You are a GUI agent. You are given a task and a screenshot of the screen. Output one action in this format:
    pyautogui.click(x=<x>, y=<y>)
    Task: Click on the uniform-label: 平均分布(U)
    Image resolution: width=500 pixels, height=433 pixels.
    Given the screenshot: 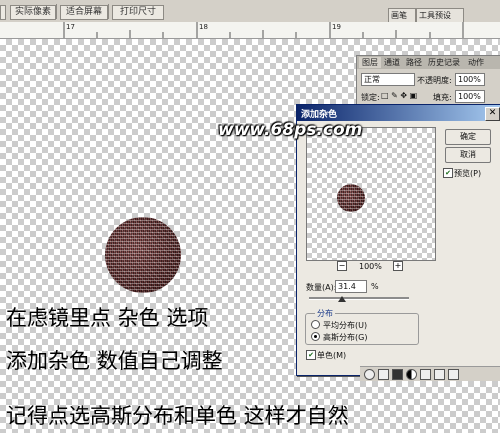 What is the action you would take?
    pyautogui.click(x=345, y=325)
    